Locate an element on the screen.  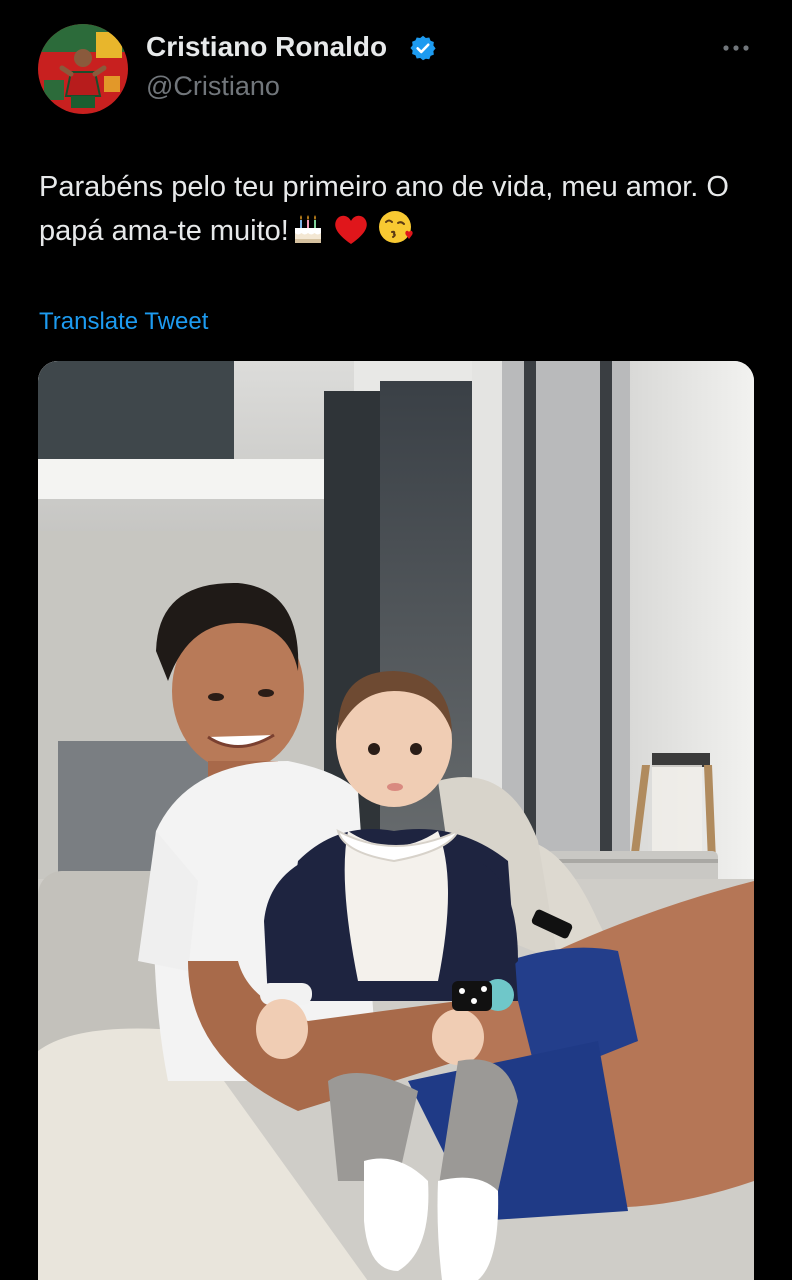
tweet-emojis is located at coordinates (356, 233).